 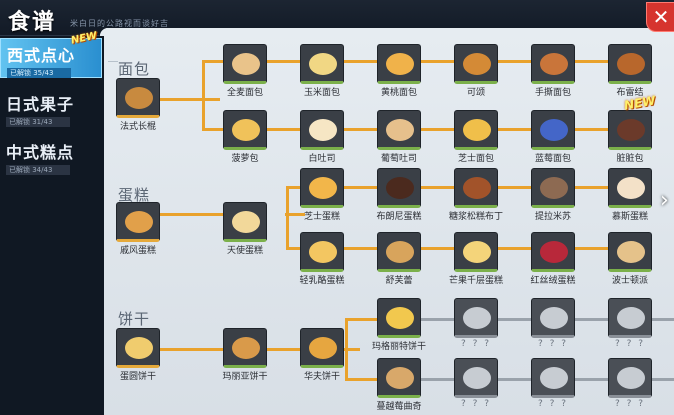 I want to click on close-icon: ✕, so click(x=660, y=17).